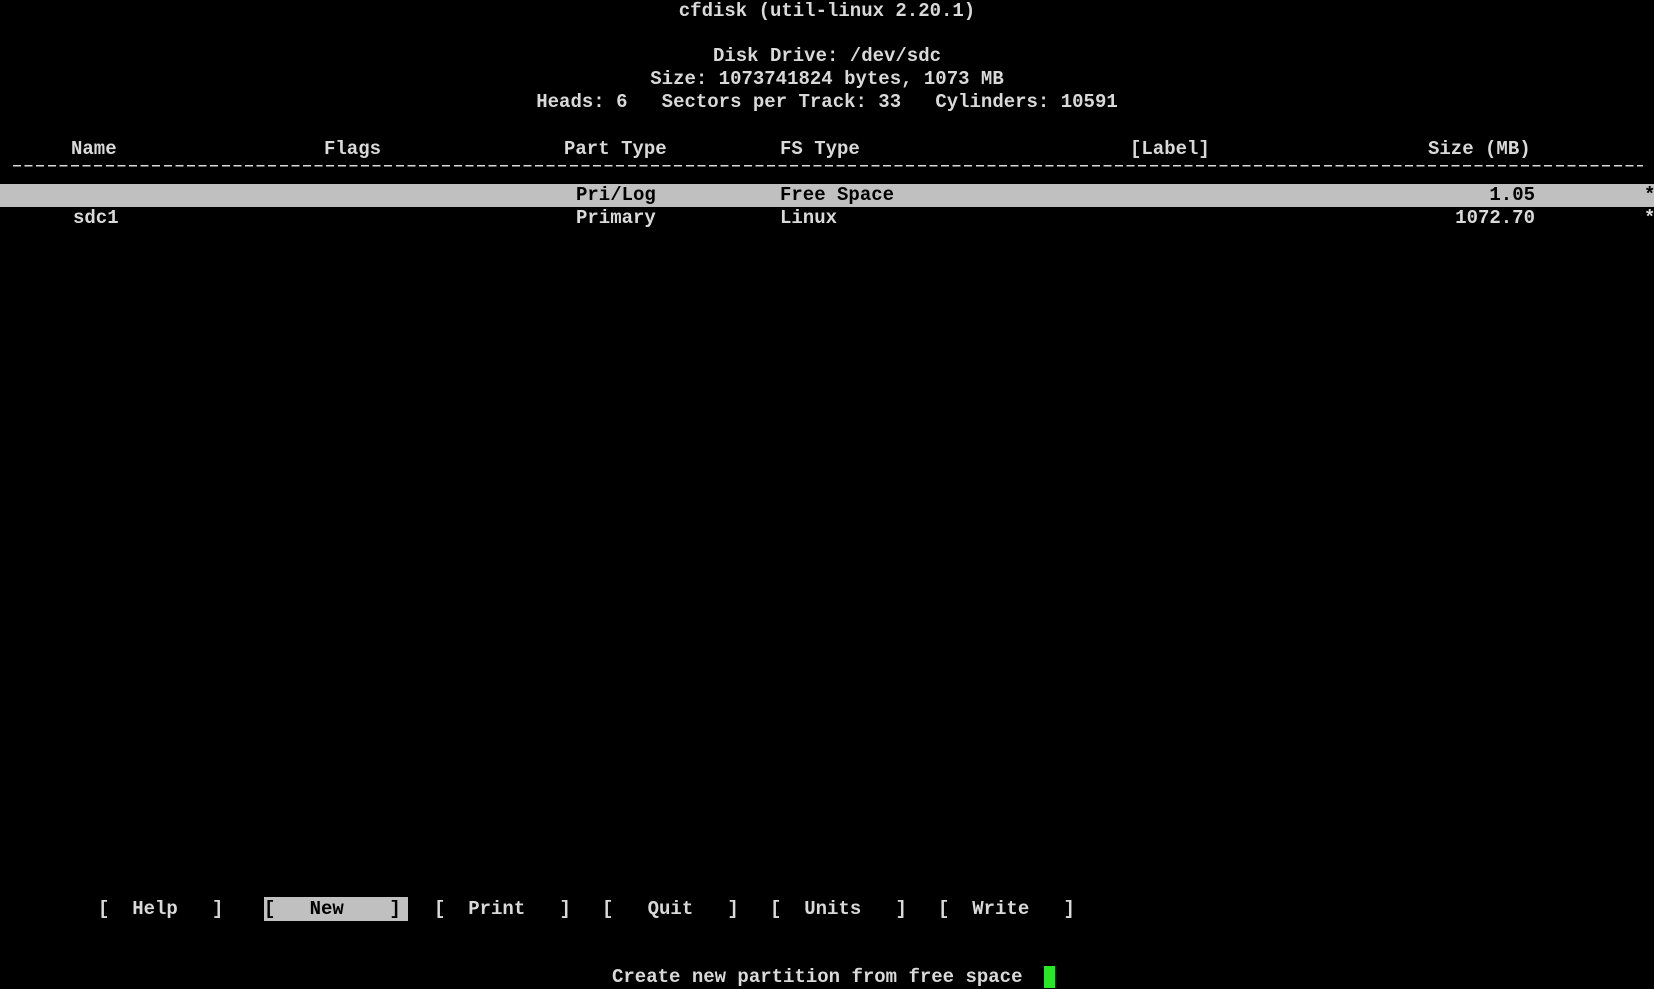  I want to click on help-button-label: Help, so click(155, 909).